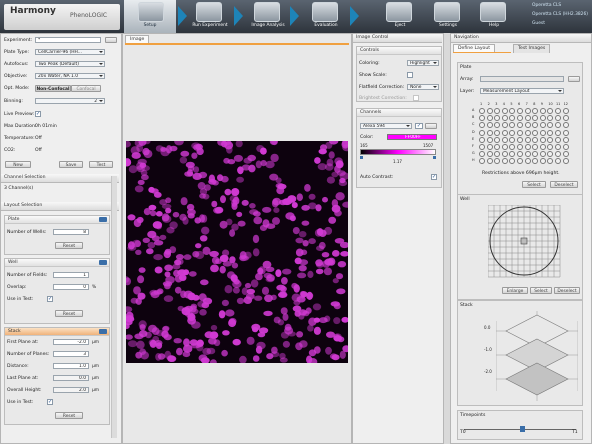 The image size is (592, 444). I want to click on plate-select-button: Select, so click(534, 184).